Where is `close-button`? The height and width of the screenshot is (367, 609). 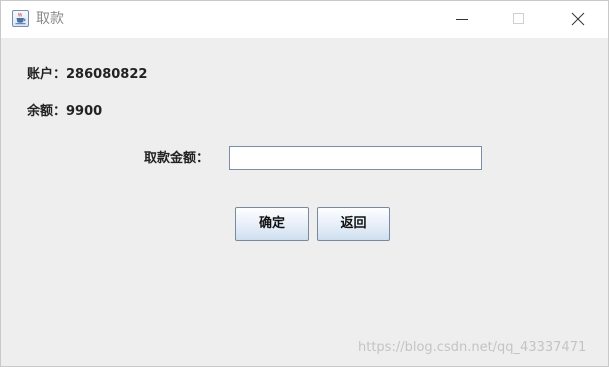 close-button is located at coordinates (578, 19).